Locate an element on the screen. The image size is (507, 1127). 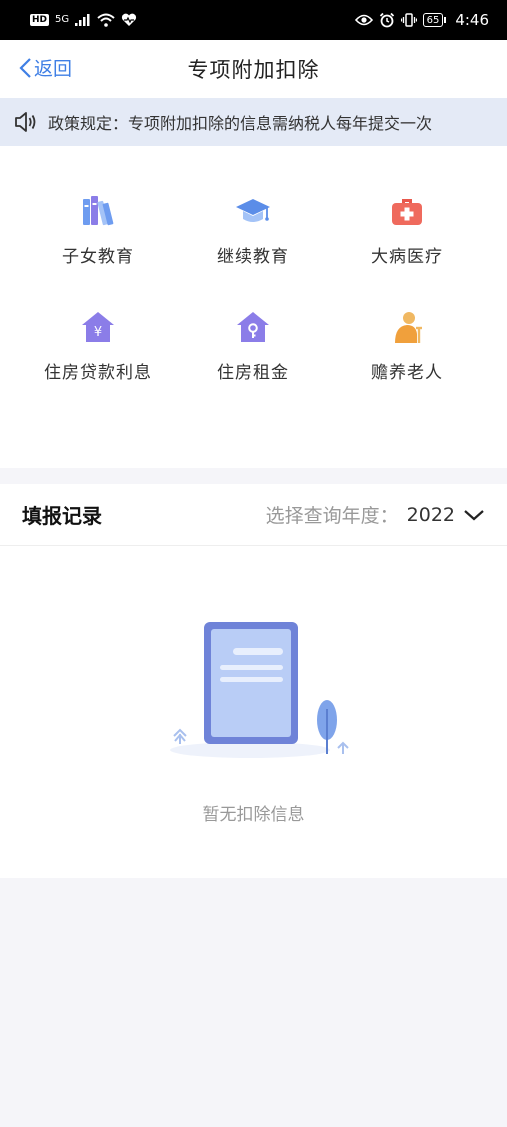
category-label: 住房贷款利息 is located at coordinates (98, 373).